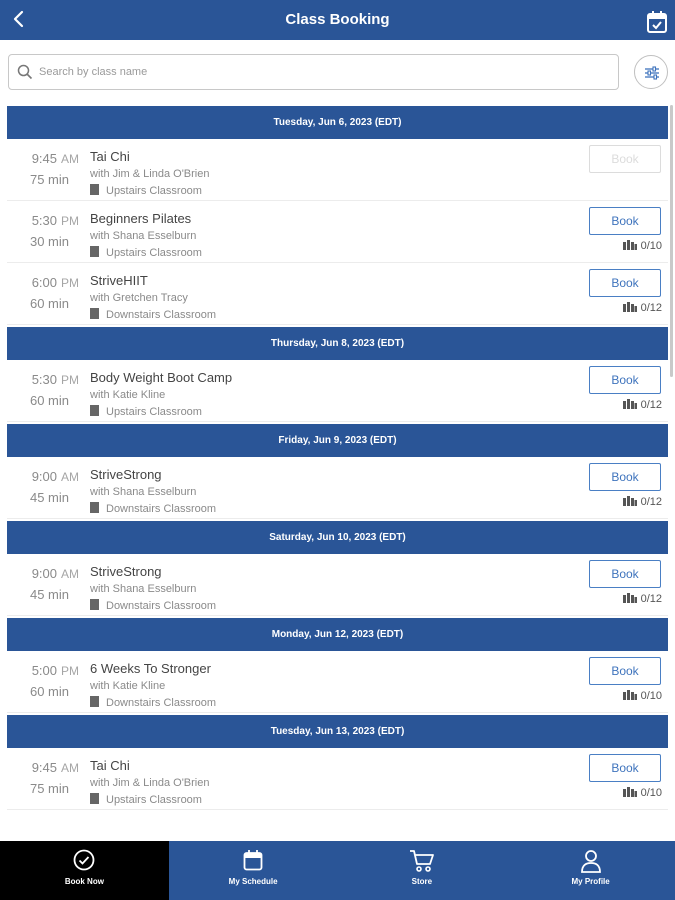  Describe the element at coordinates (55, 670) in the screenshot. I see `class-time: 5:00 PM` at that location.